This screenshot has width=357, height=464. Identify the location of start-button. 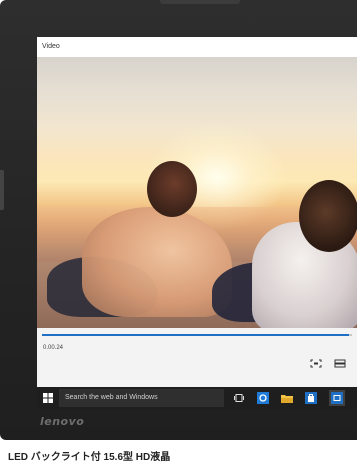
(48, 398).